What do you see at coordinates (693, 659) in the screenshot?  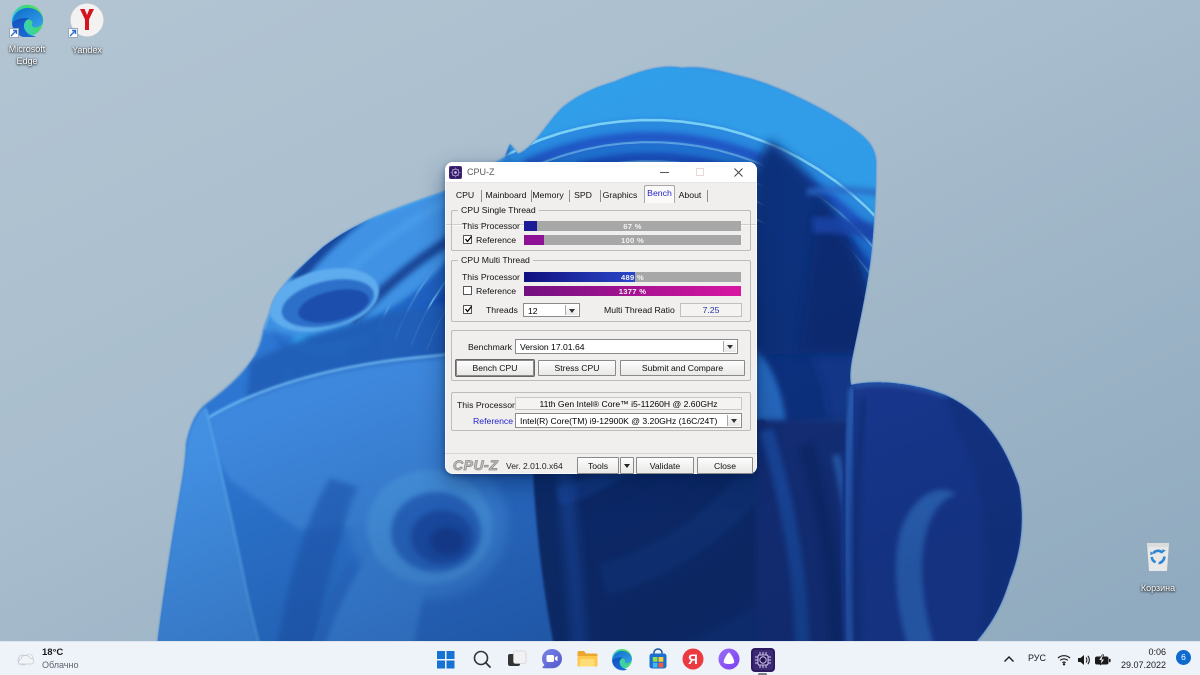 I see `svg-text: Я` at bounding box center [693, 659].